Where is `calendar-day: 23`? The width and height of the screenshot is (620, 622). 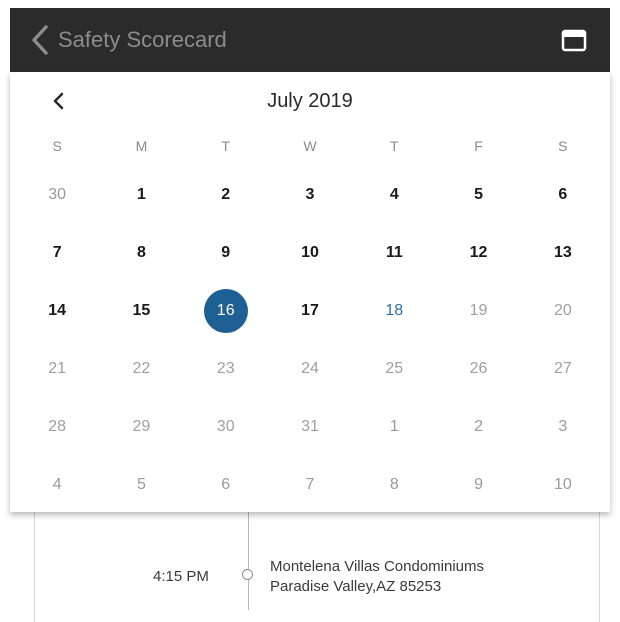
calendar-day: 23 is located at coordinates (226, 369).